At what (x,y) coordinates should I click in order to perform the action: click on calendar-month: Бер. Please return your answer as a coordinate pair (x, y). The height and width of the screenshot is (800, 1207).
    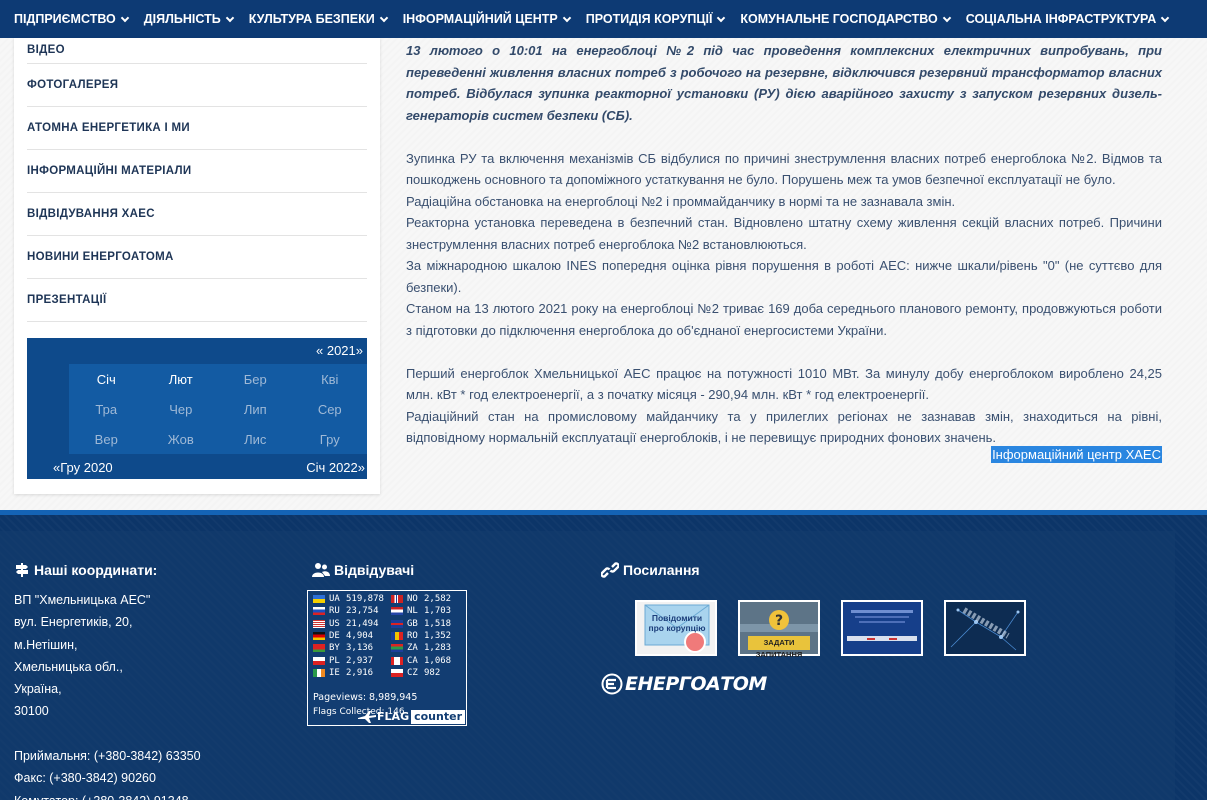
    Looking at the image, I should click on (255, 379).